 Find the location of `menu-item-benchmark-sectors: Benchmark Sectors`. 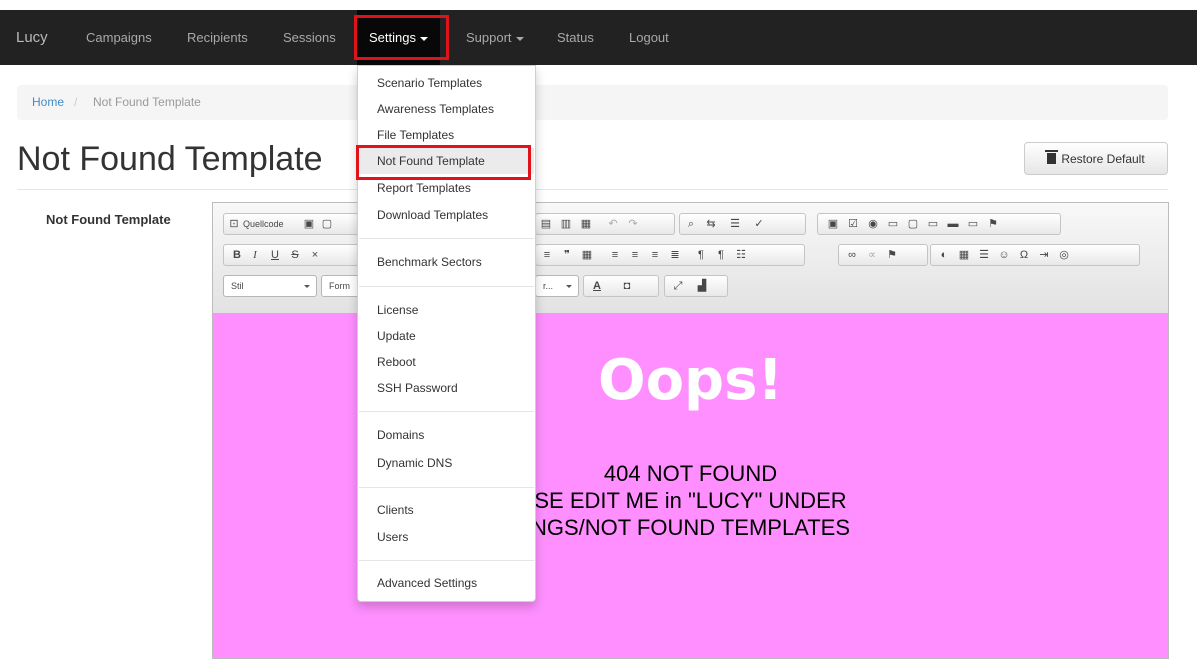

menu-item-benchmark-sectors: Benchmark Sectors is located at coordinates (429, 262).